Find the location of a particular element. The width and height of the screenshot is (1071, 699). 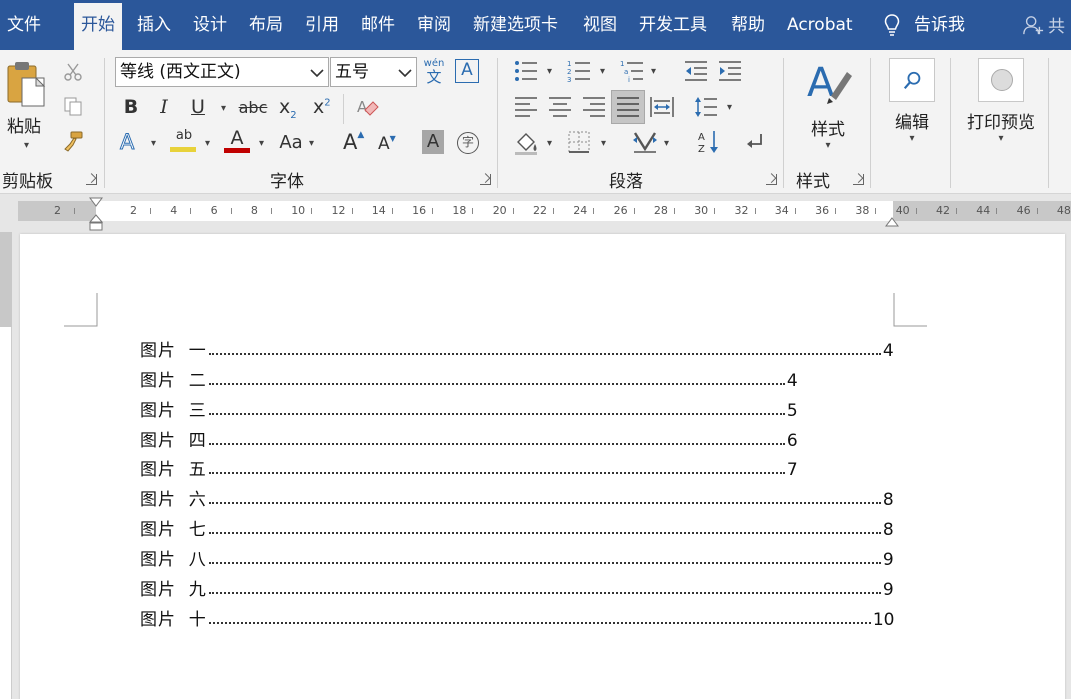

clipboard-dialog-launcher is located at coordinates (91, 179).